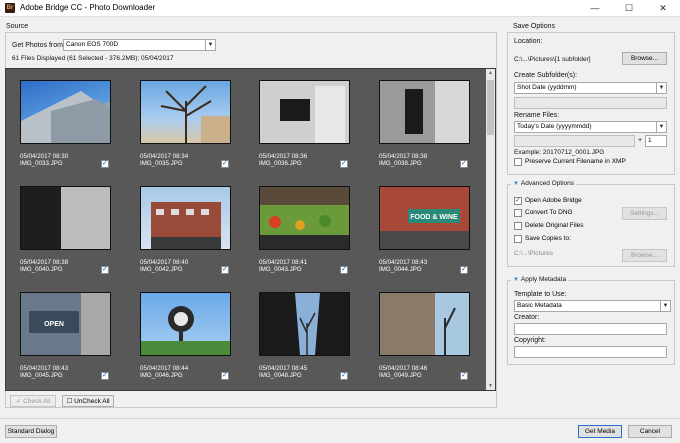  Describe the element at coordinates (540, 279) in the screenshot. I see `apply-metadata-header: ▼ Apply Metadata` at that location.